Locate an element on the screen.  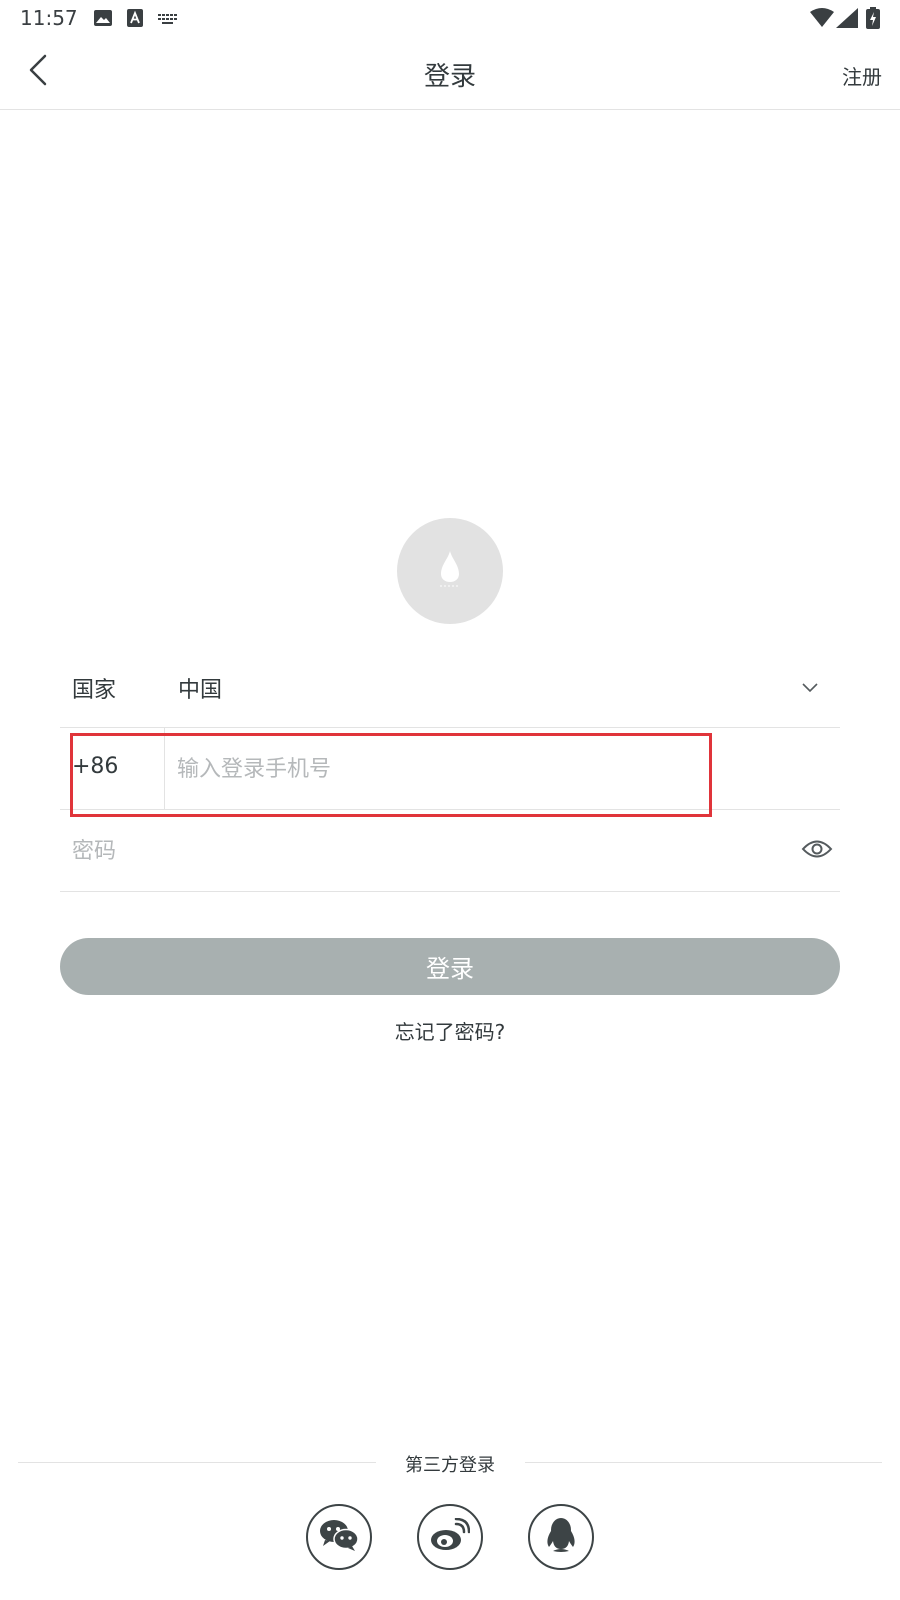
app-logo is located at coordinates (450, 571).